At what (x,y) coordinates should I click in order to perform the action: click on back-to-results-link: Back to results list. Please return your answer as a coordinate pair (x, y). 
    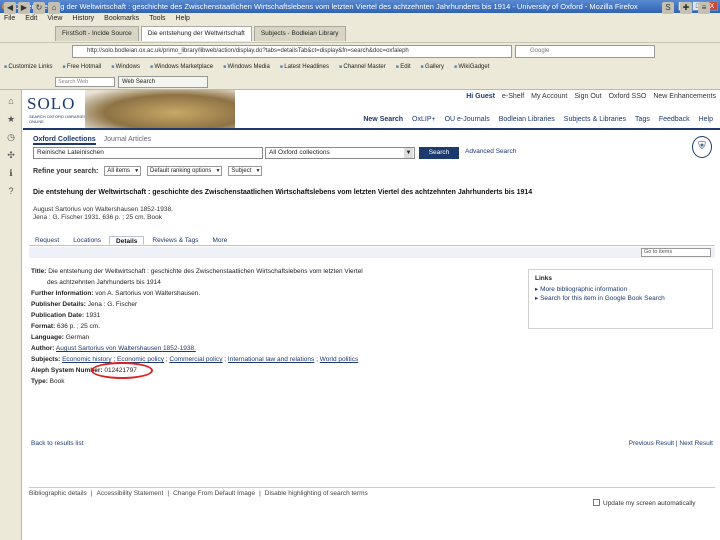
    Looking at the image, I should click on (57, 443).